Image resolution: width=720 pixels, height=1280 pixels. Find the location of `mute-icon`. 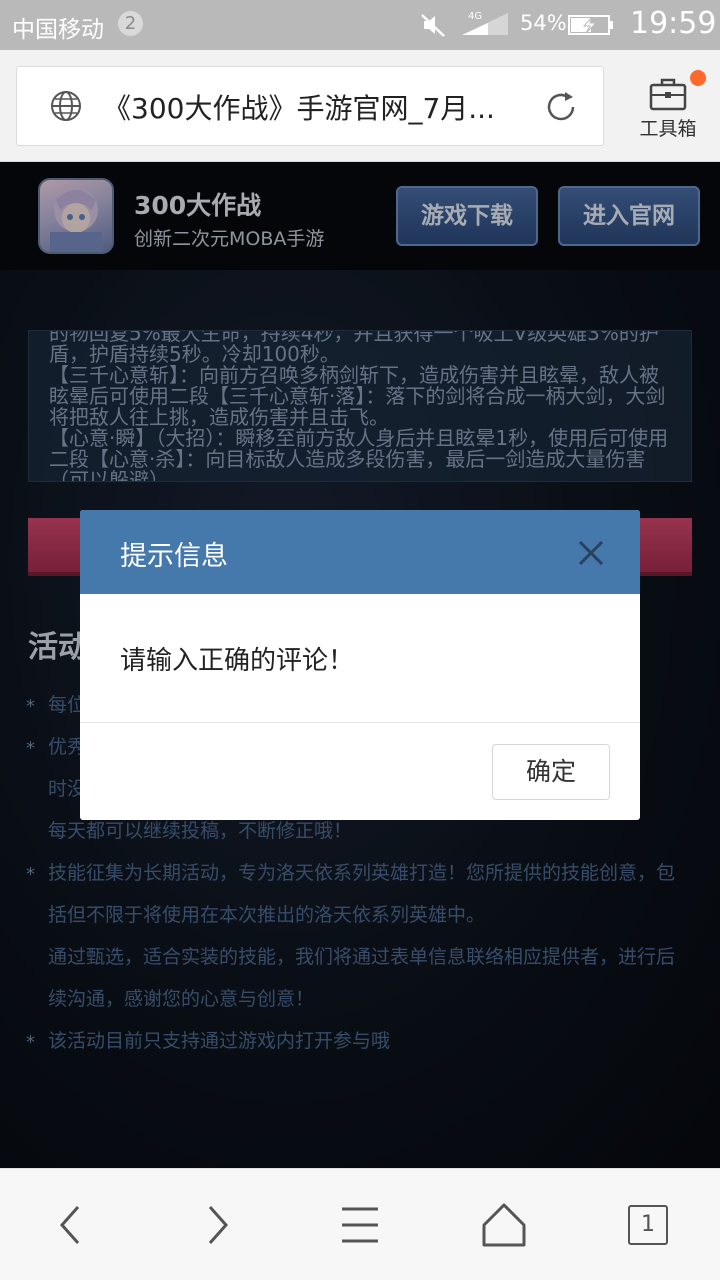

mute-icon is located at coordinates (433, 25).